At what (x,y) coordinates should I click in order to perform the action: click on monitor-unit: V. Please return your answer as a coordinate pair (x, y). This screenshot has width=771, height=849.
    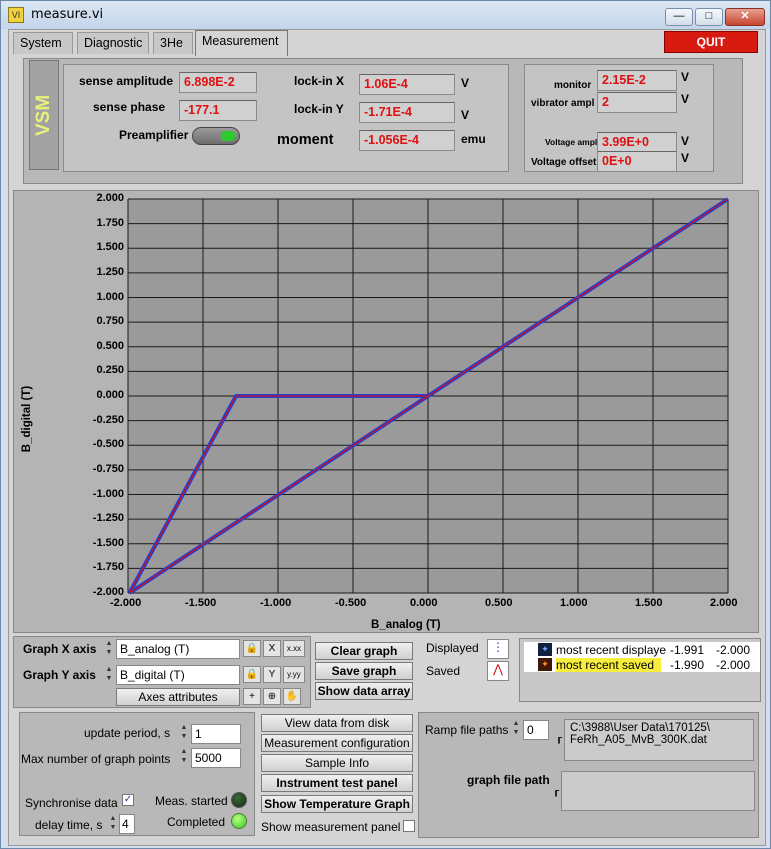
    Looking at the image, I should click on (685, 77).